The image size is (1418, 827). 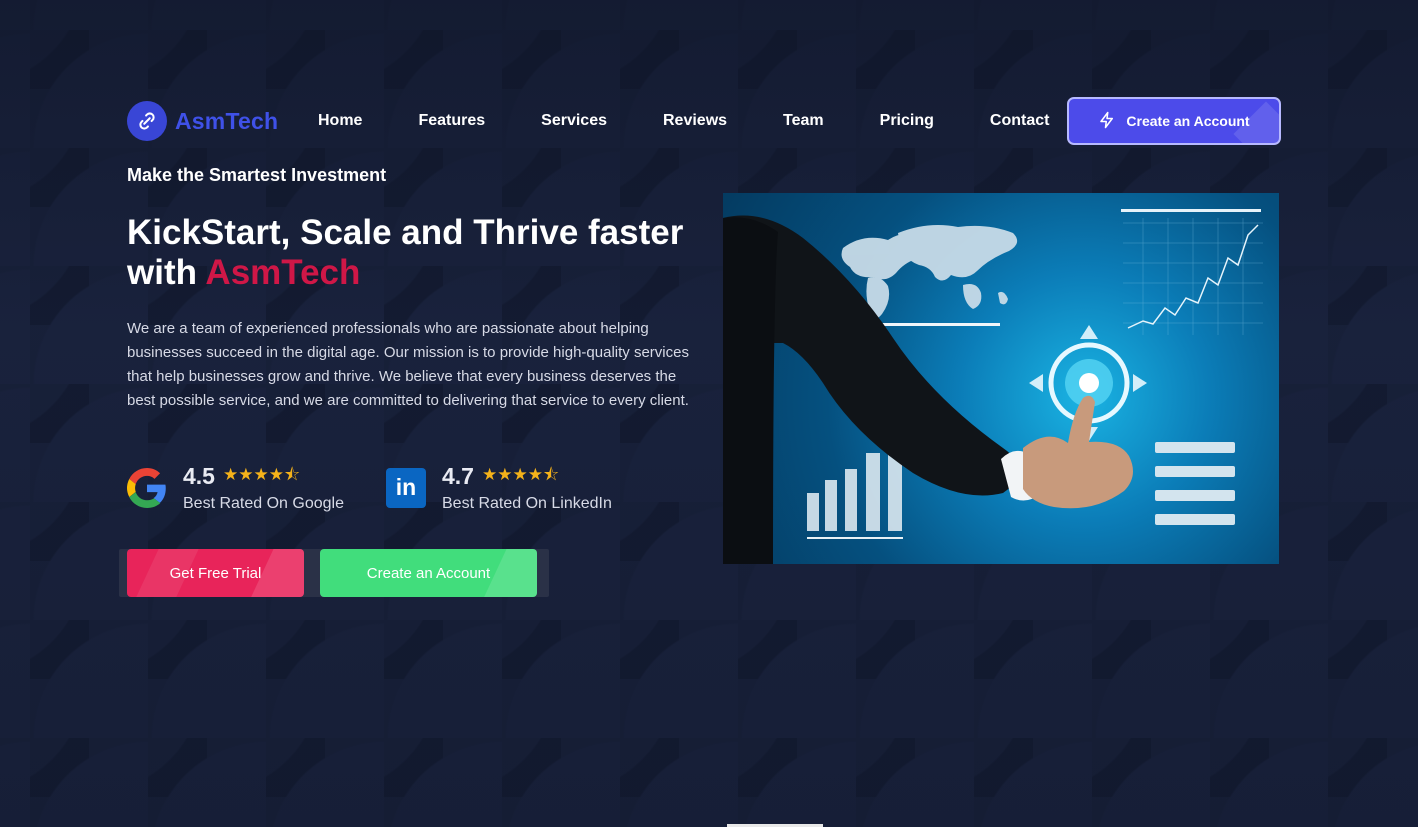 I want to click on logo: AsmTech, so click(x=202, y=121).